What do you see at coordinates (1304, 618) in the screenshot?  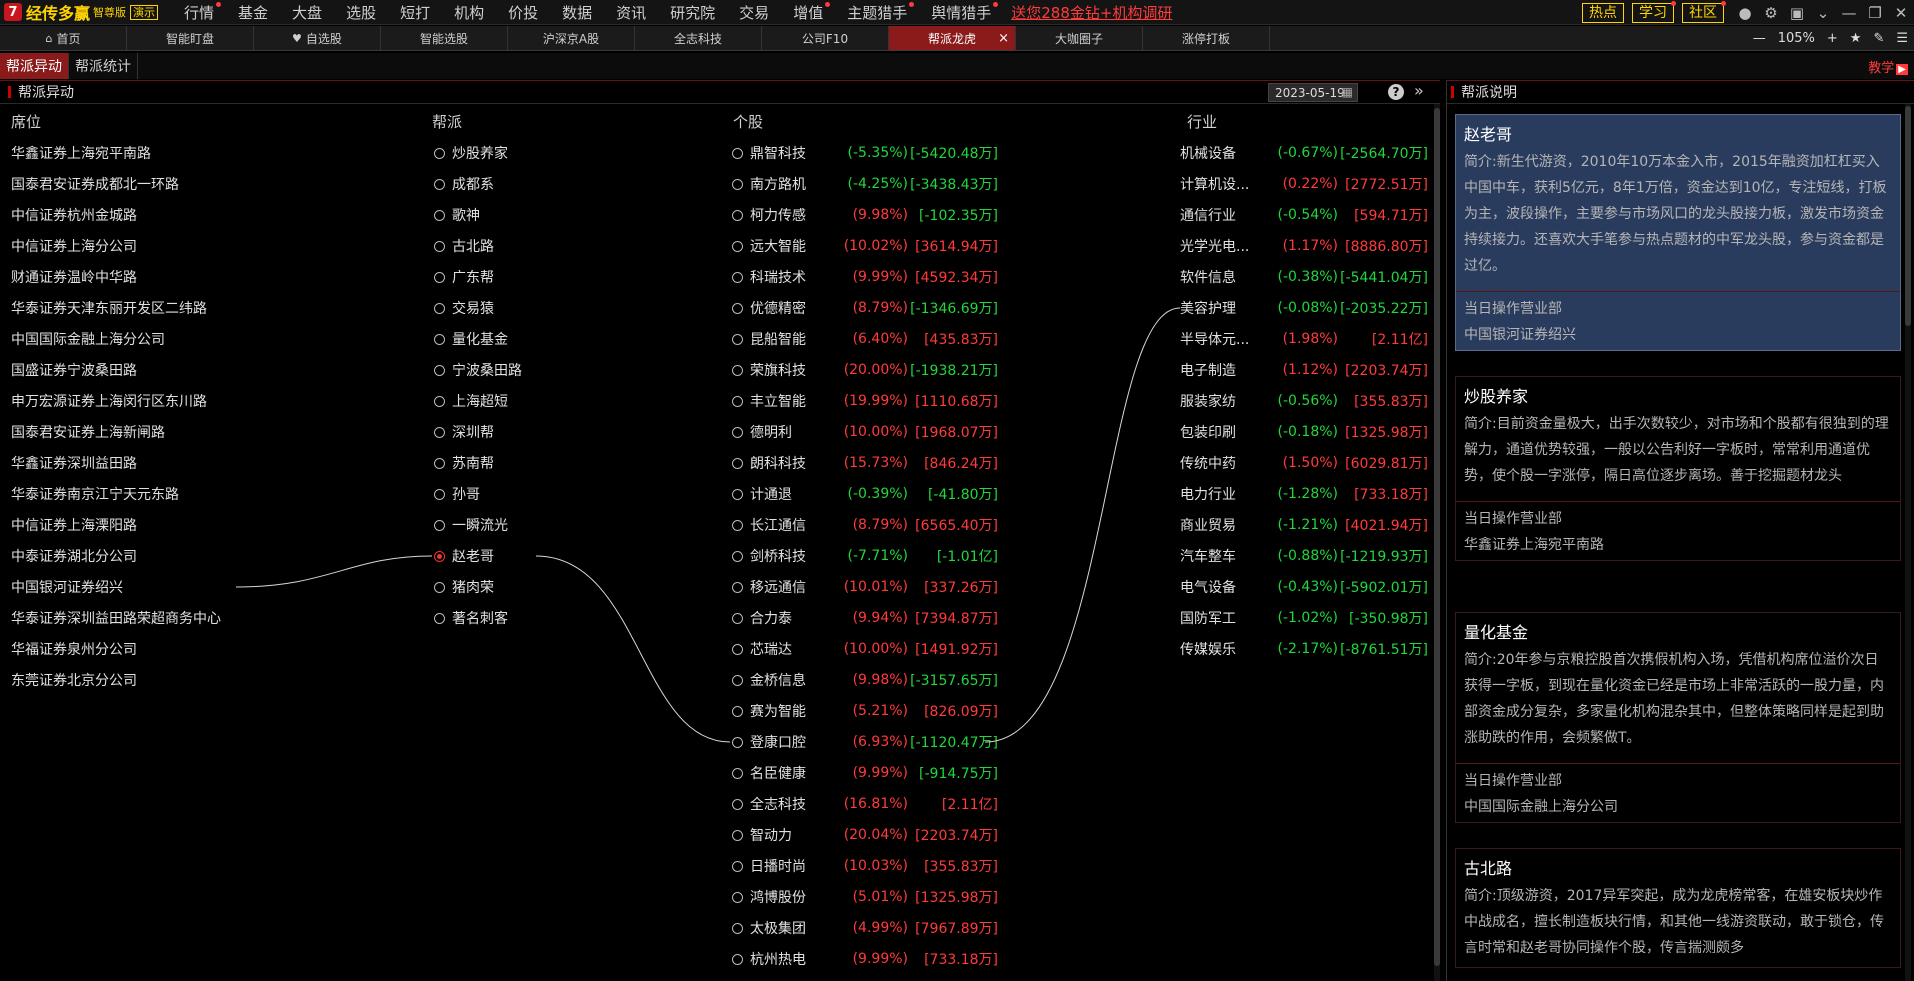 I see `industry-item: 国防军工 (-1.02%) [-350.98万]` at bounding box center [1304, 618].